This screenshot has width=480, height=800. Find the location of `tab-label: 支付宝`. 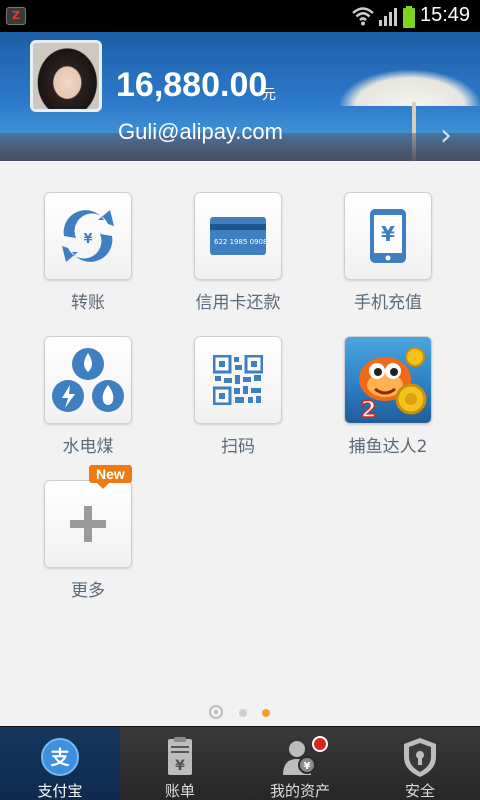

tab-label: 支付宝 is located at coordinates (60, 791).